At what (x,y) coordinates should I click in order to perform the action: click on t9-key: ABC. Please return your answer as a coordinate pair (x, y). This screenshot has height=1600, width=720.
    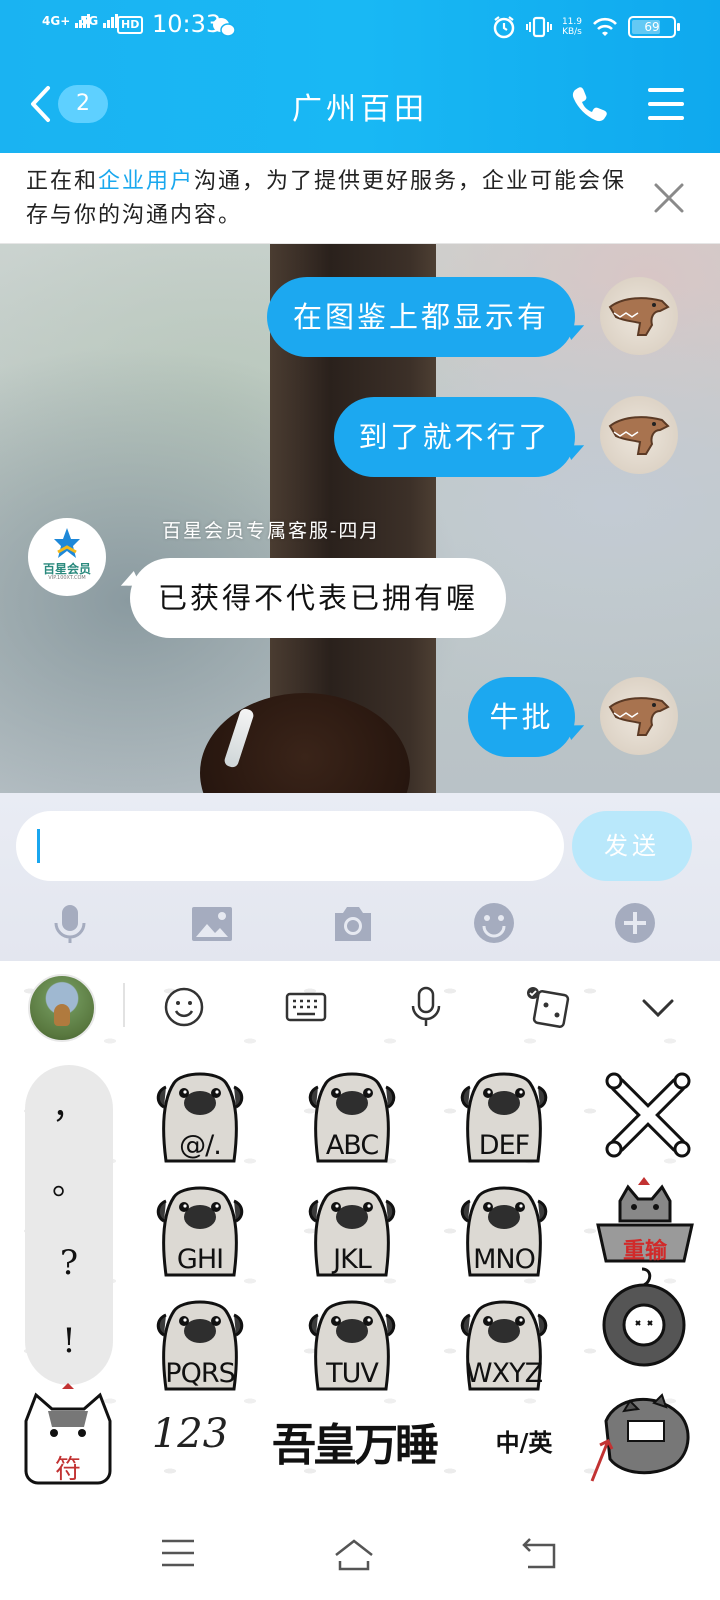
    Looking at the image, I should click on (352, 1114).